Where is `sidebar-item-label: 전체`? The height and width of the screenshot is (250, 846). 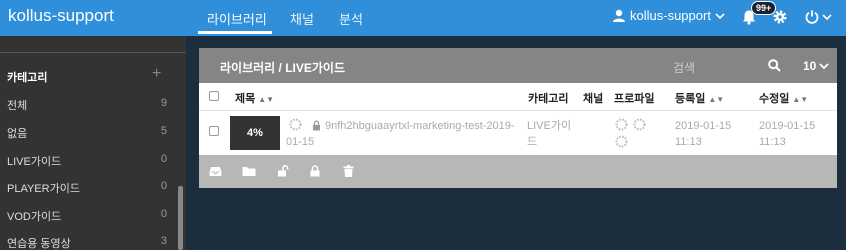 sidebar-item-label: 전체 is located at coordinates (17, 106).